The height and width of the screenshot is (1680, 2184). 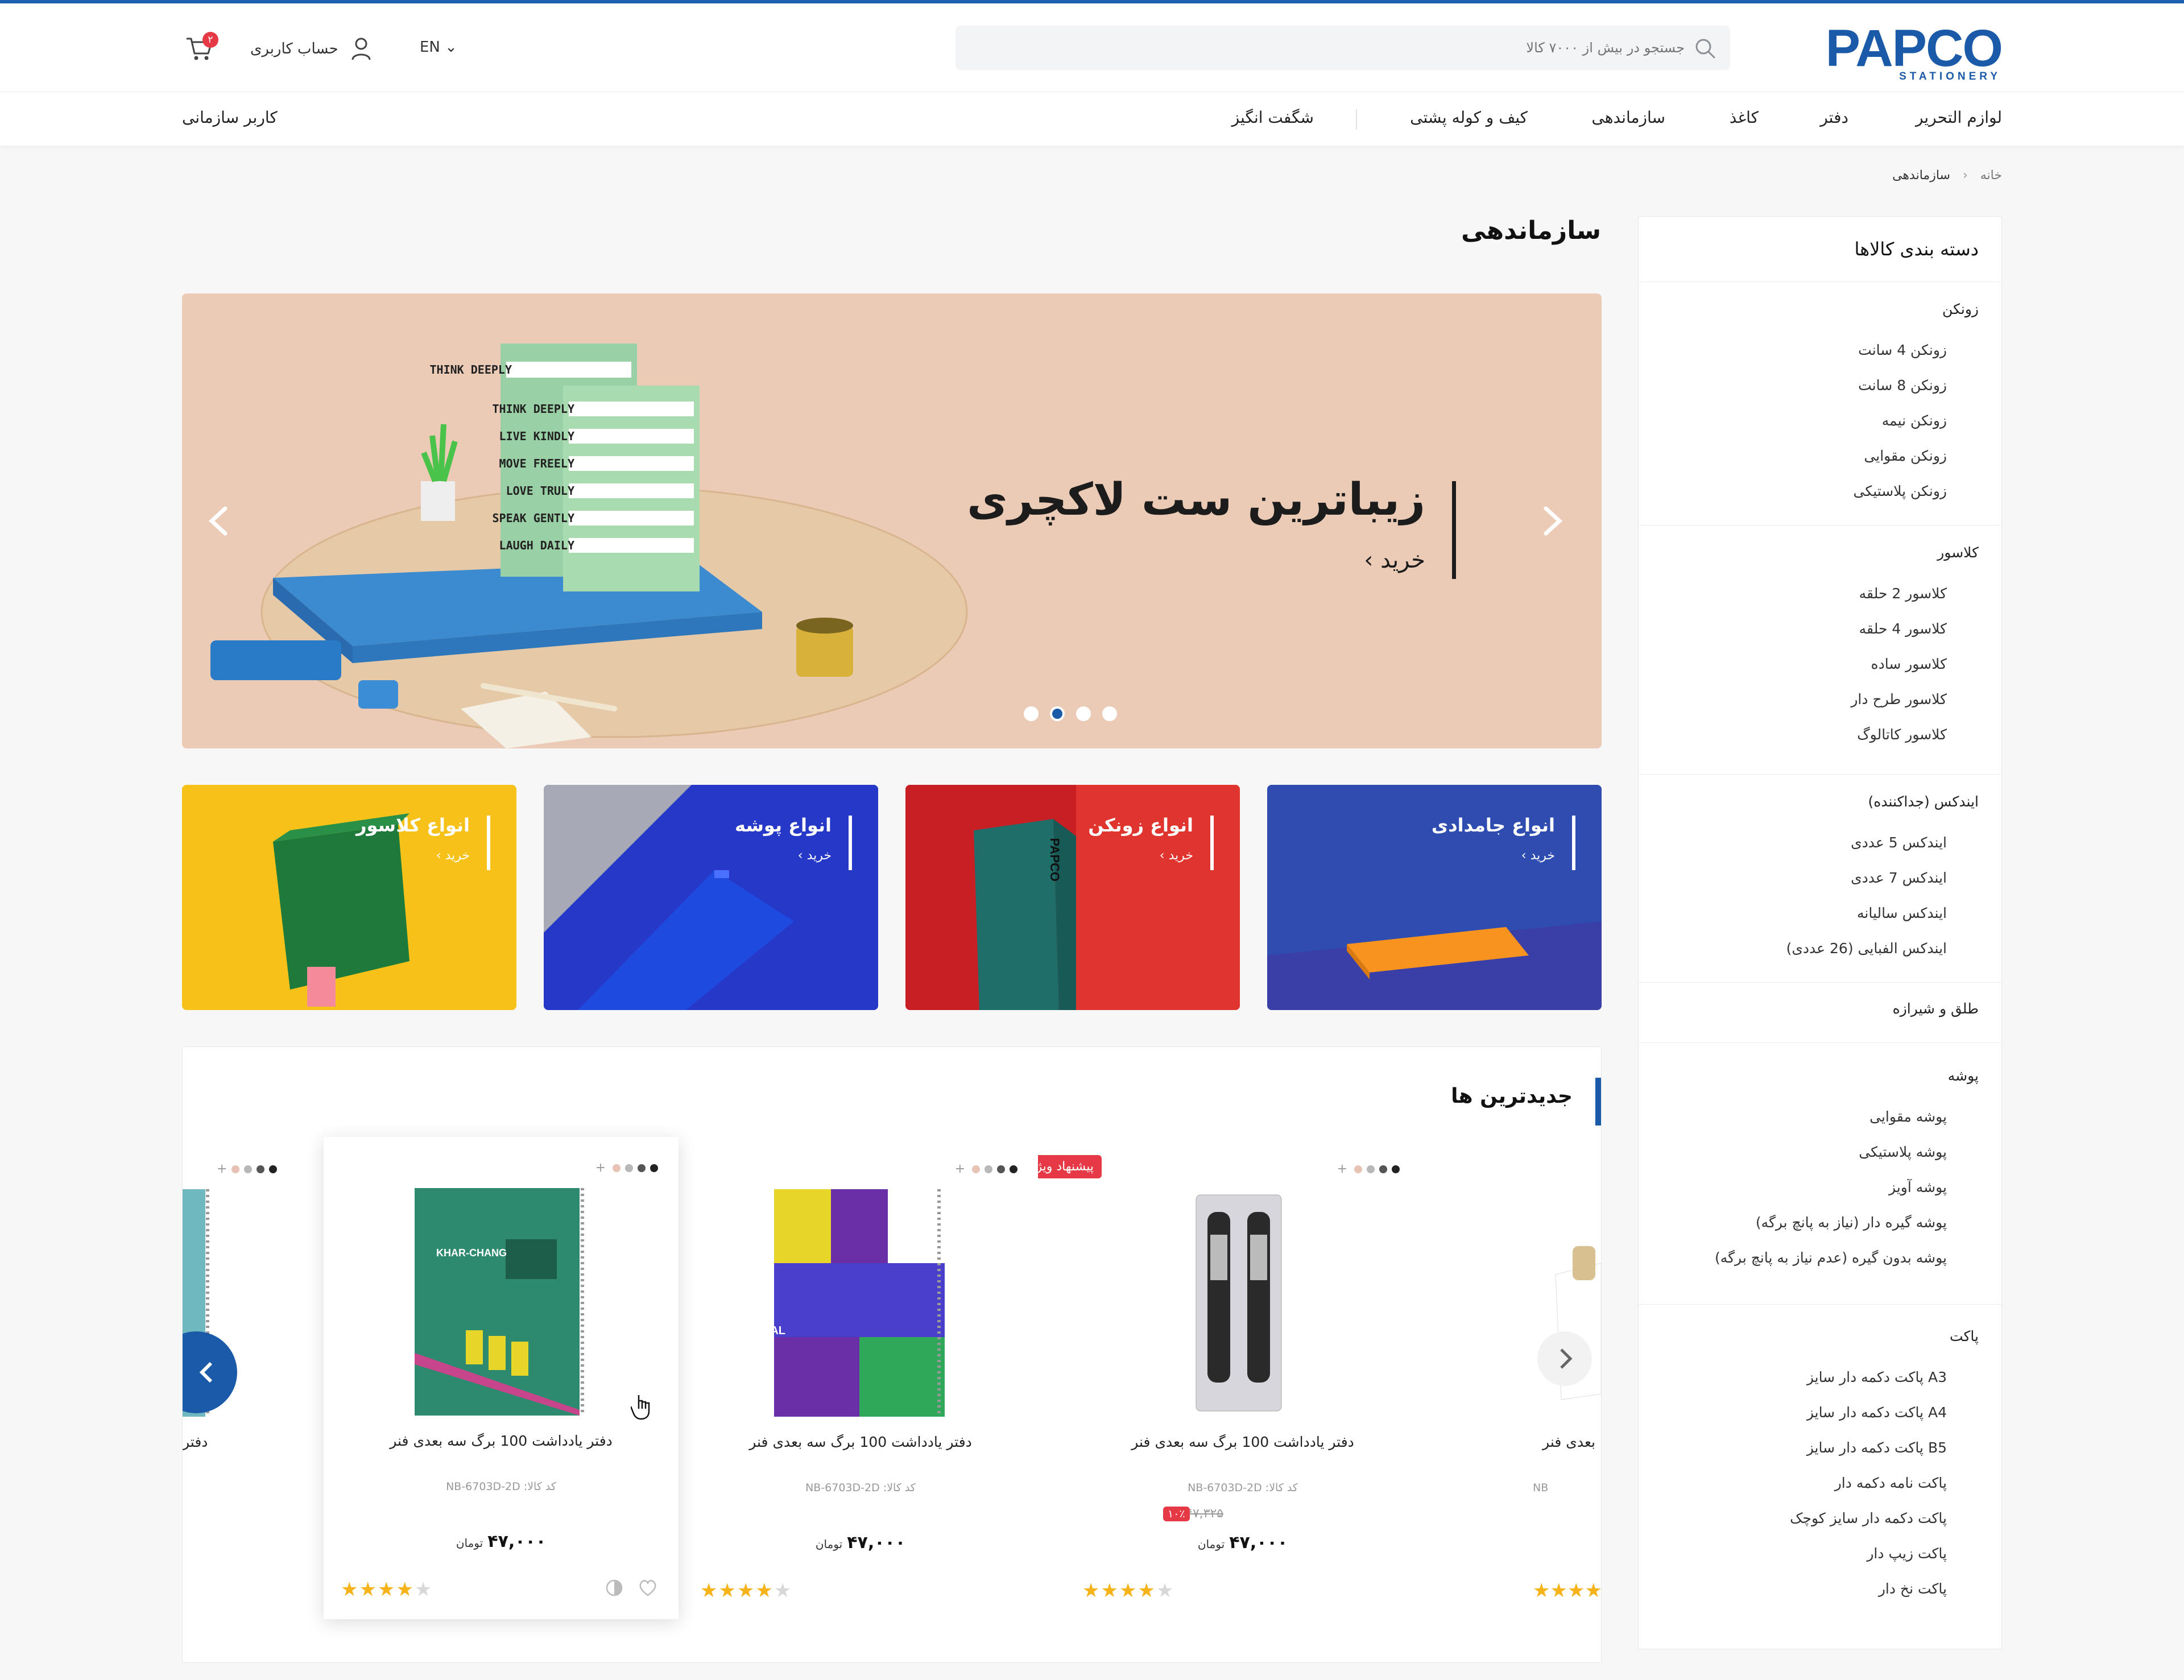 I want to click on nav-item-organizing: سازماندهی, so click(x=1628, y=117).